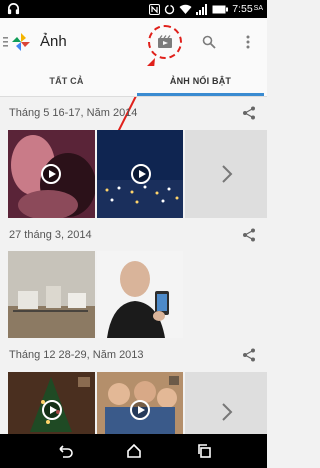 The height and width of the screenshot is (468, 320). What do you see at coordinates (205, 451) in the screenshot?
I see `recent-apps-icon` at bounding box center [205, 451].